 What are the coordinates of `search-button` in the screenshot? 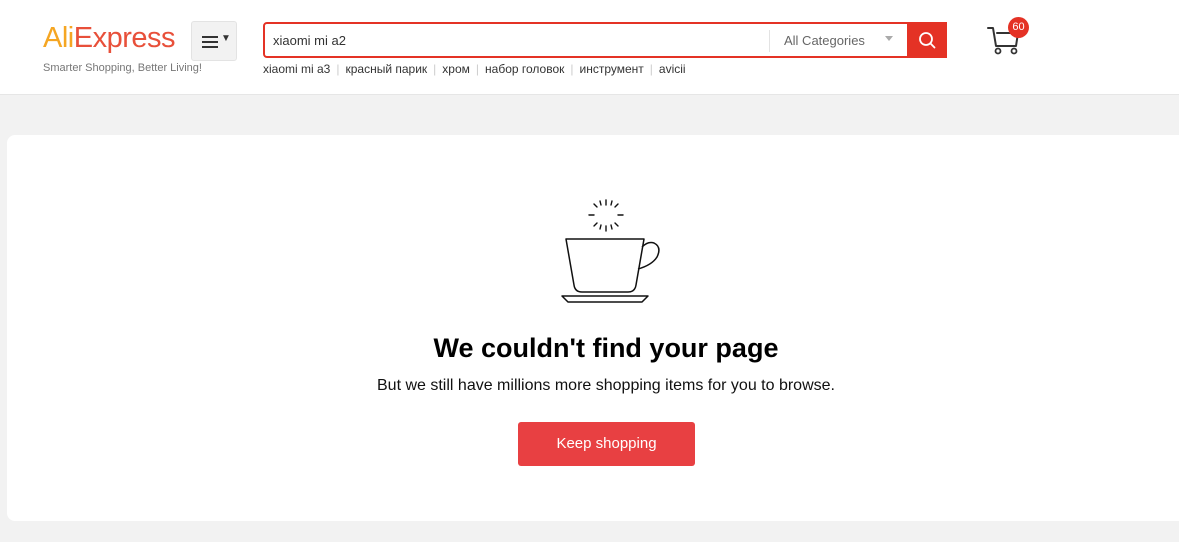 It's located at (927, 40).